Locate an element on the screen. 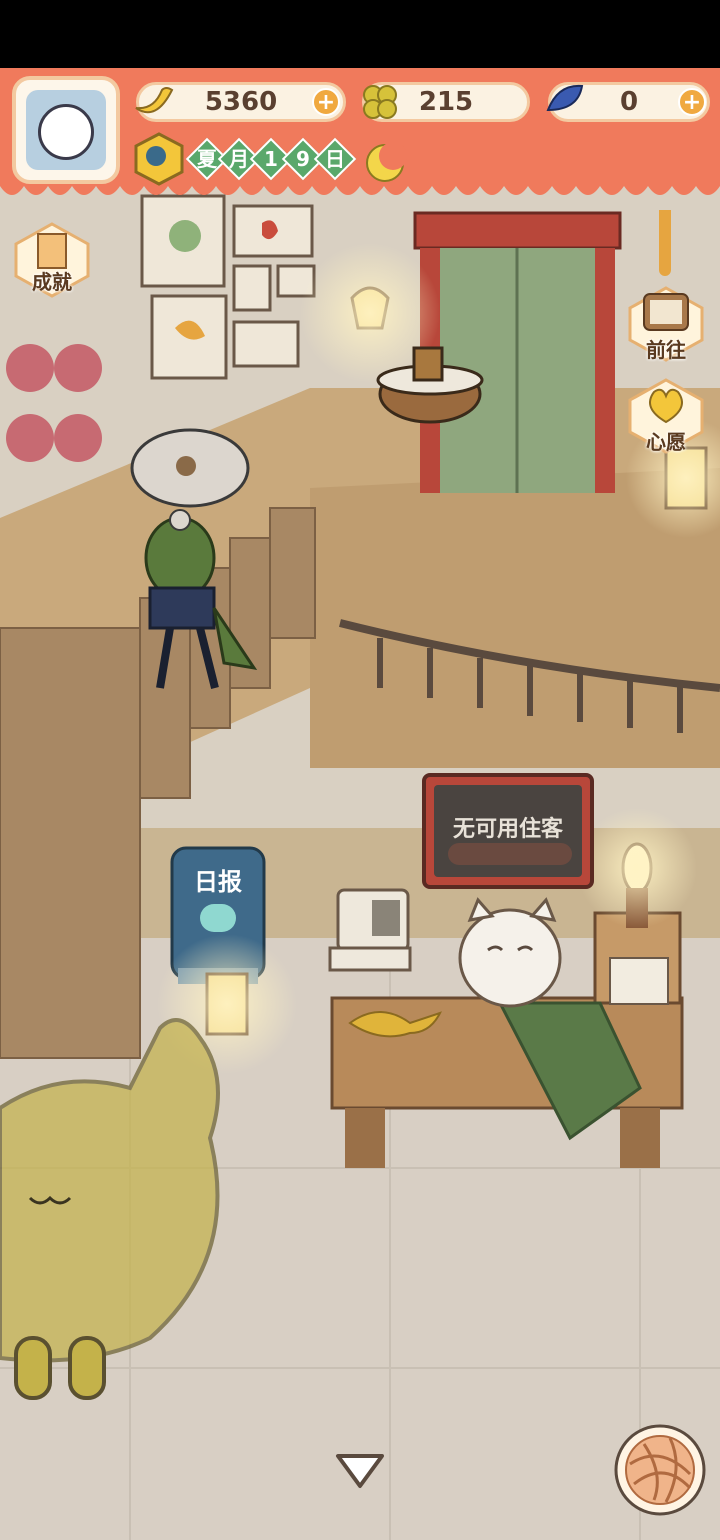 The height and width of the screenshot is (1540, 720). fish-count: 0 is located at coordinates (629, 102).